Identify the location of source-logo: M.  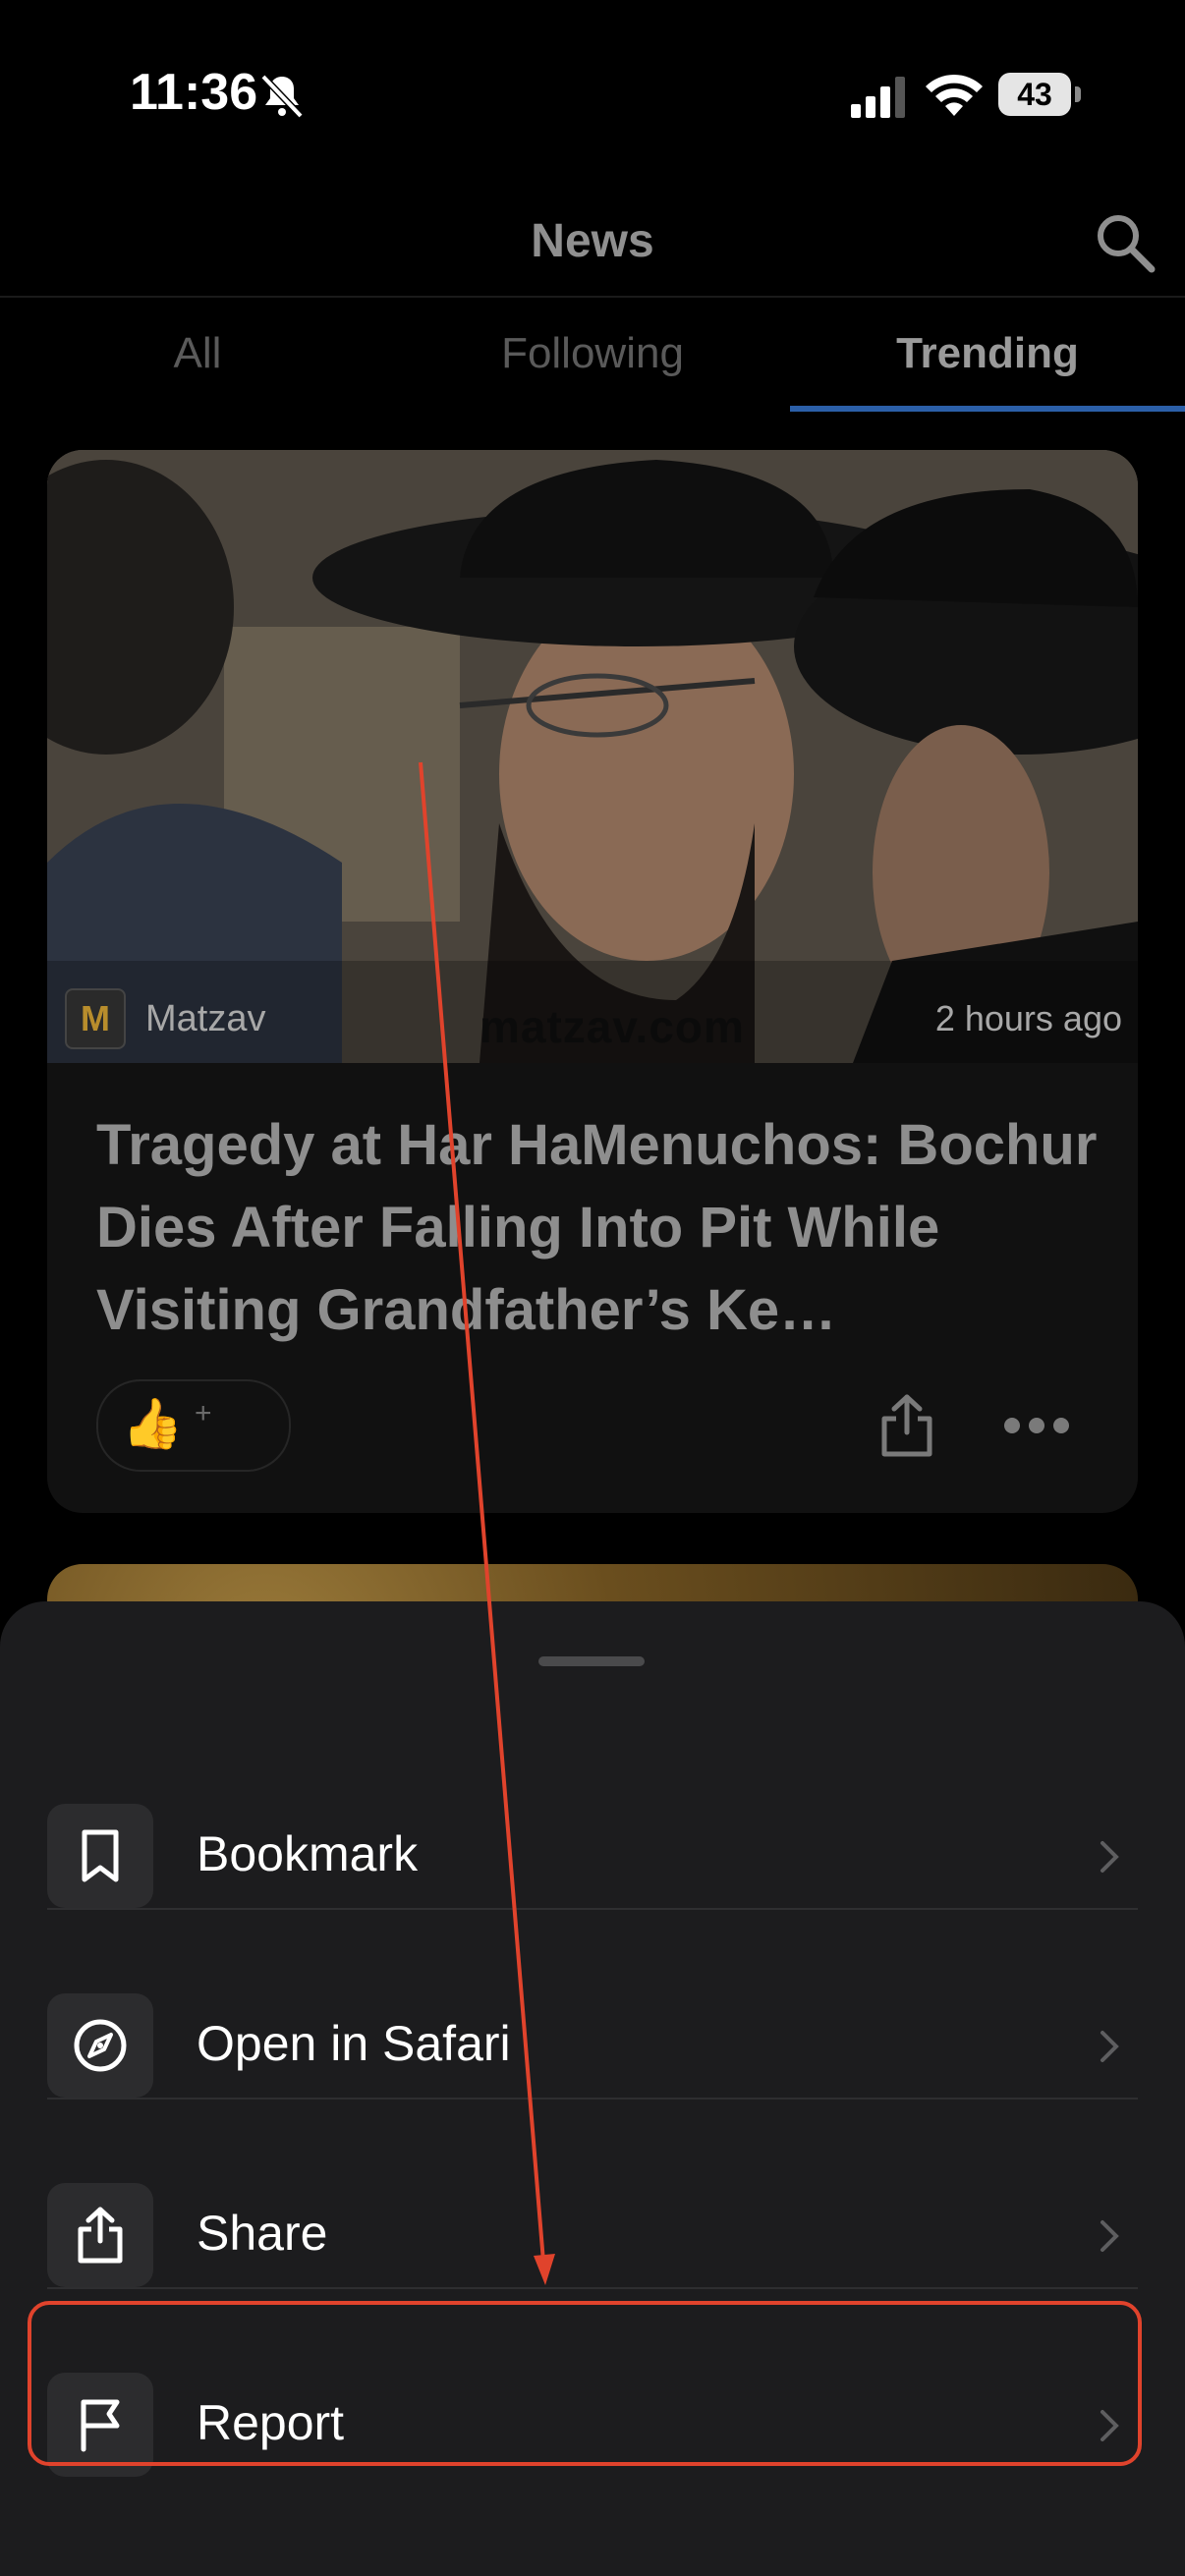
(96, 1018).